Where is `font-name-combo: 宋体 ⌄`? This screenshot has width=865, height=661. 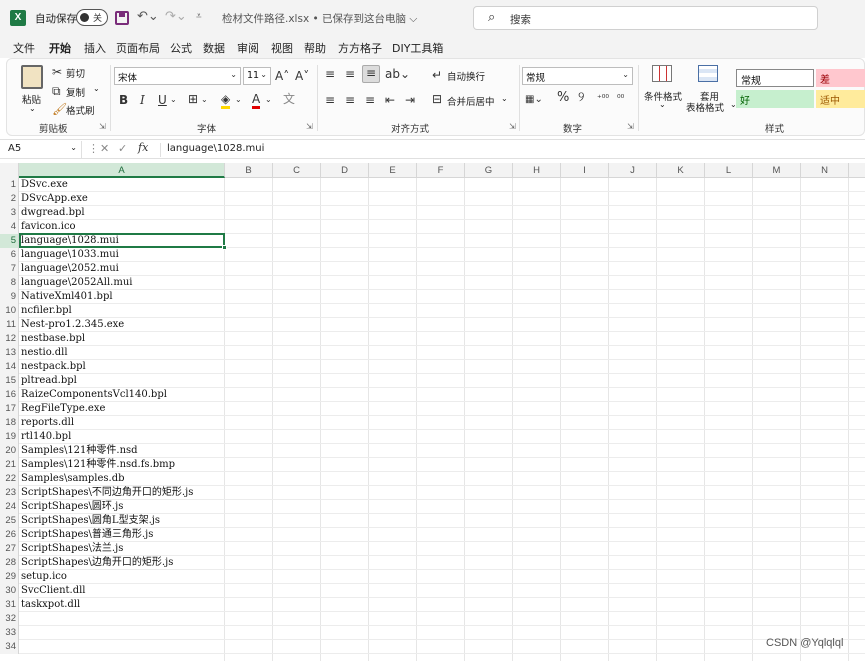 font-name-combo: 宋体 ⌄ is located at coordinates (177, 76).